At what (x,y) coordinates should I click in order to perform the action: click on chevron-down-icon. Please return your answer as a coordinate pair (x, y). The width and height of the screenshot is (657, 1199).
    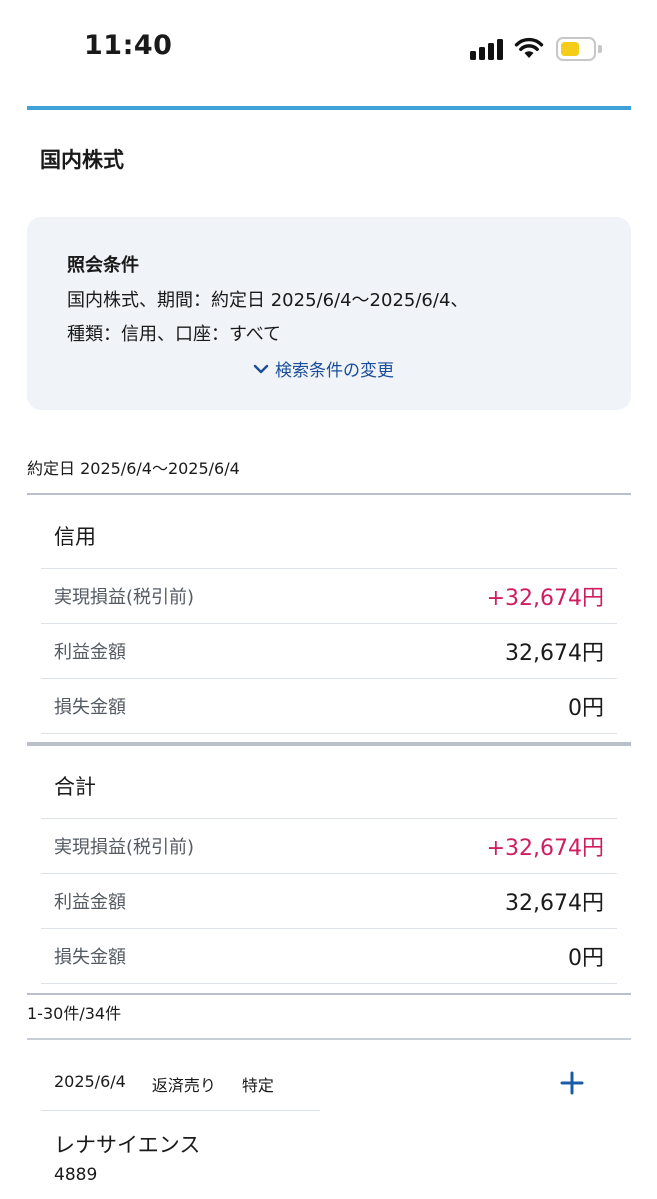
    Looking at the image, I should click on (261, 368).